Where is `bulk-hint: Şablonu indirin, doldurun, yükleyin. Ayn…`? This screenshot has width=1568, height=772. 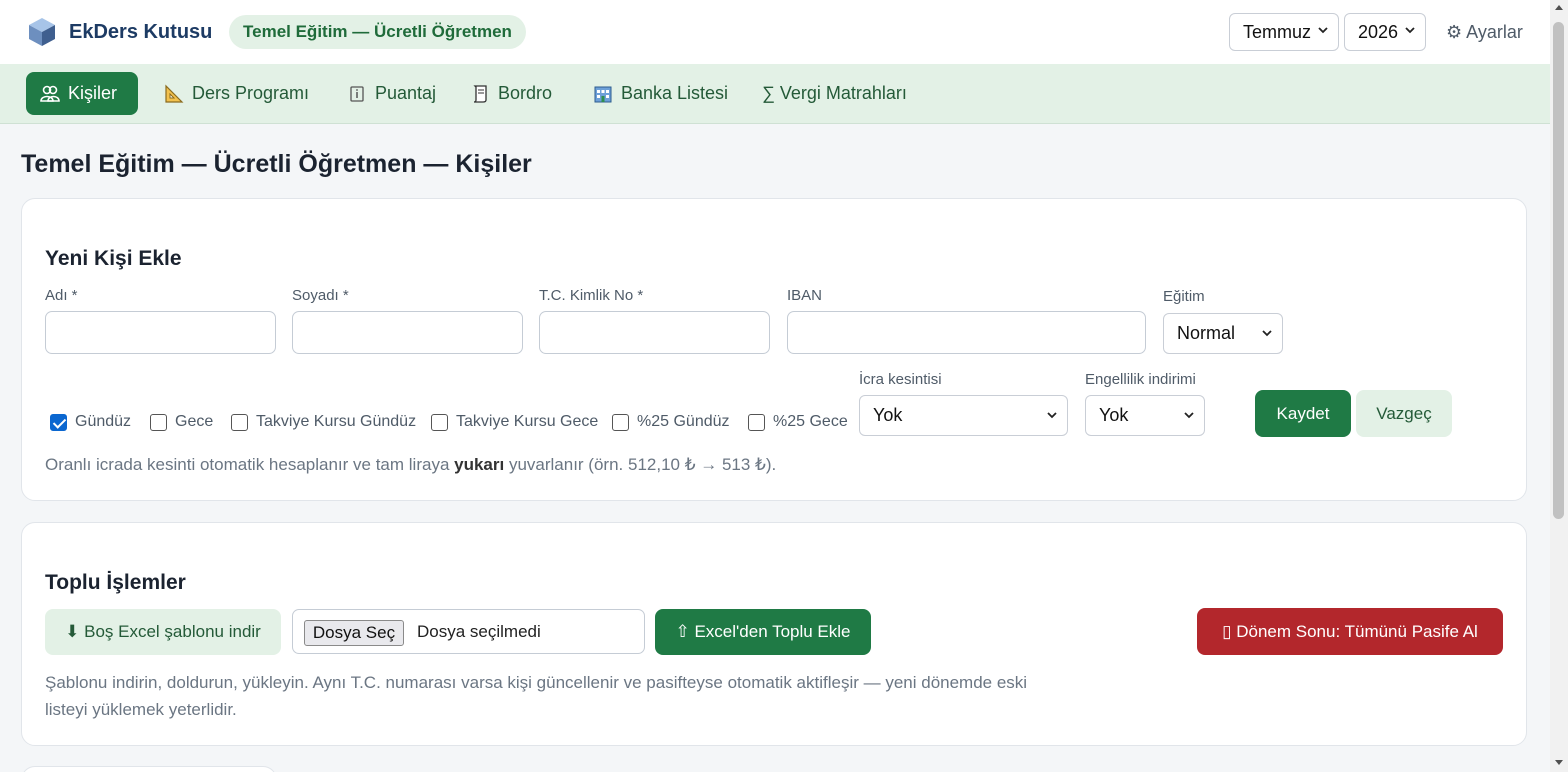
bulk-hint: Şablonu indirin, doldurun, yükleyin. Ayn… is located at coordinates (536, 696).